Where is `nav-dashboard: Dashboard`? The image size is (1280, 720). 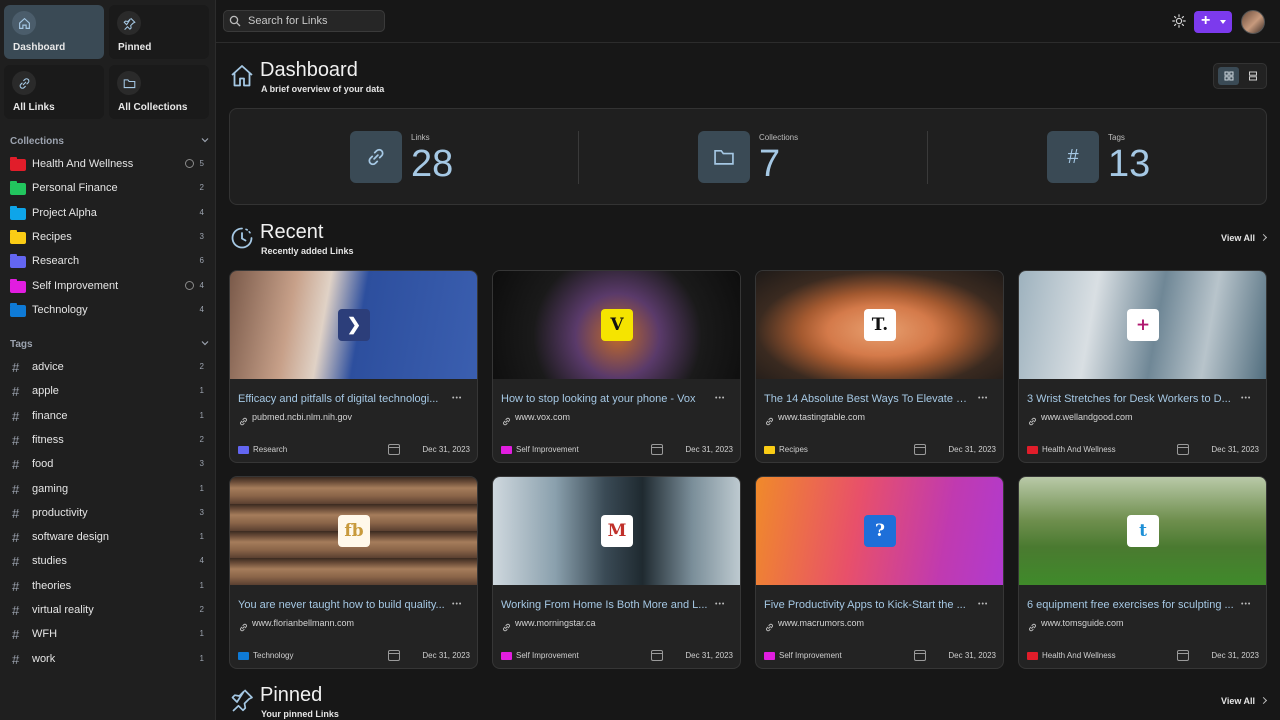
nav-dashboard: Dashboard is located at coordinates (54, 32).